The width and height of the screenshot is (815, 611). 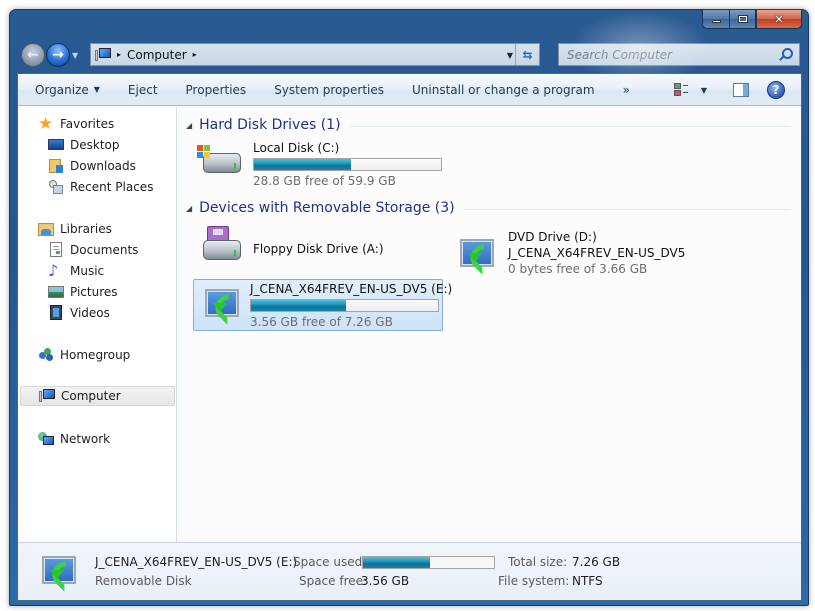 I want to click on desktop-icon, so click(x=56, y=145).